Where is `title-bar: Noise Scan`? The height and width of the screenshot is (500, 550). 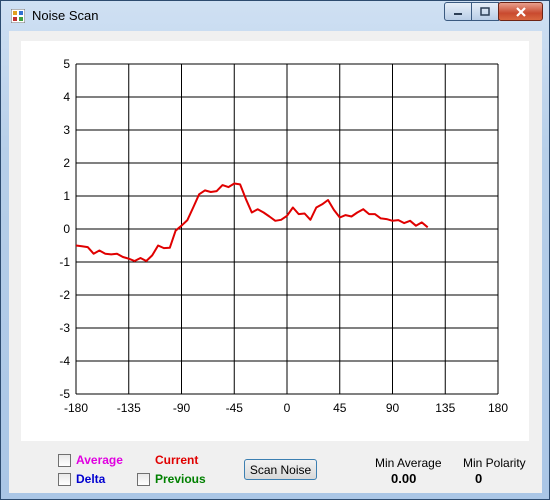
title-bar: Noise Scan is located at coordinates (275, 16).